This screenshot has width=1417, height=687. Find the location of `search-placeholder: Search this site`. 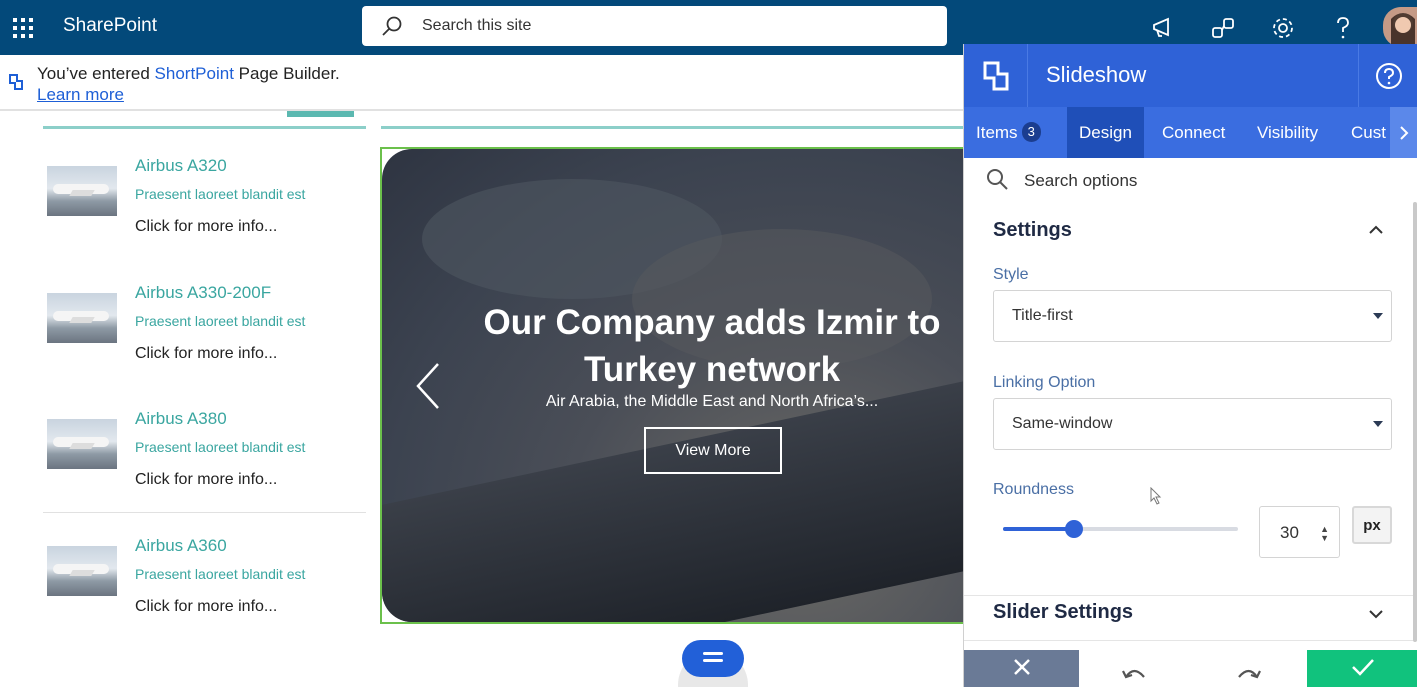

search-placeholder: Search this site is located at coordinates (477, 25).